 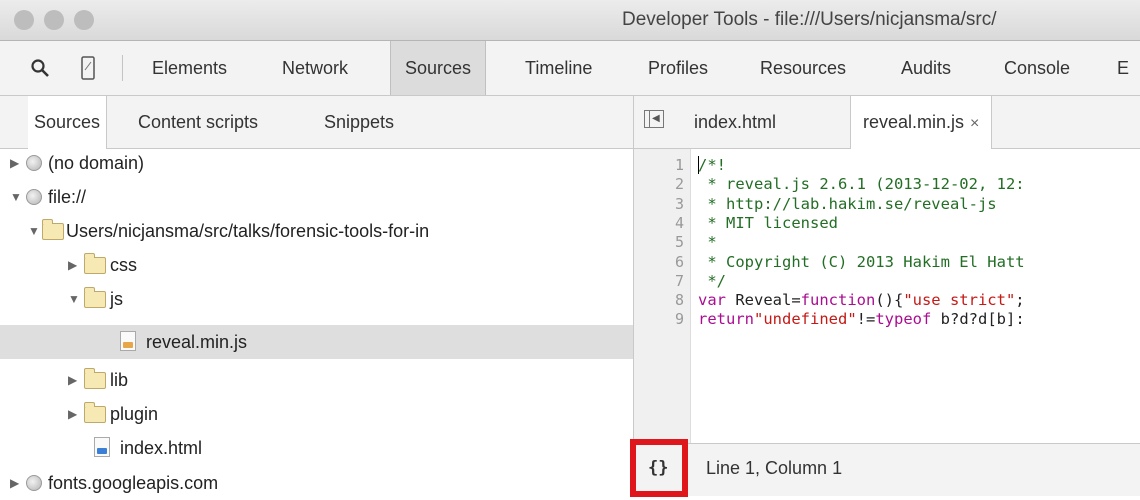 What do you see at coordinates (198, 122) in the screenshot?
I see `tab-content-scripts: Content scripts` at bounding box center [198, 122].